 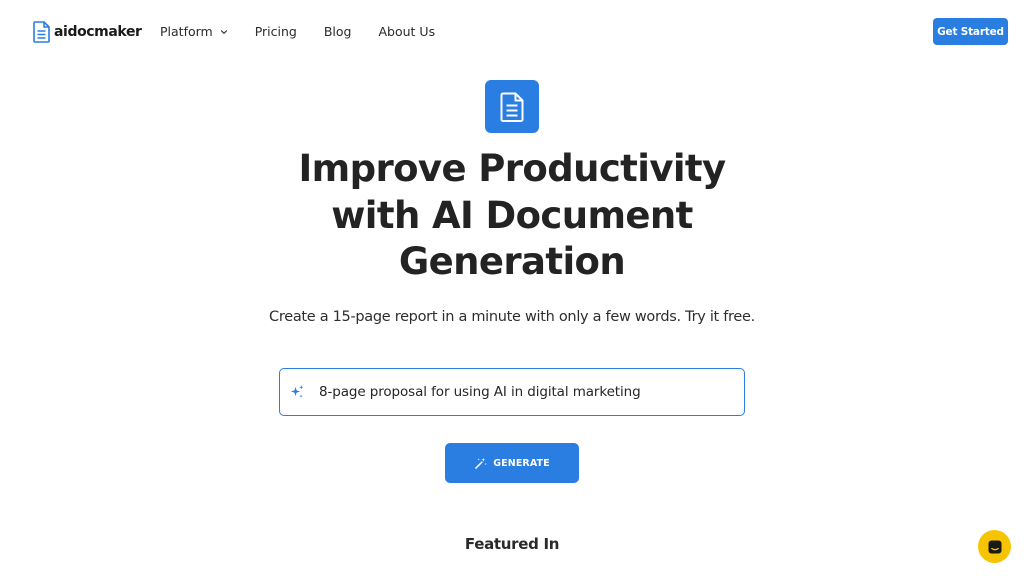 What do you see at coordinates (481, 463) in the screenshot?
I see `magic-wand-icon` at bounding box center [481, 463].